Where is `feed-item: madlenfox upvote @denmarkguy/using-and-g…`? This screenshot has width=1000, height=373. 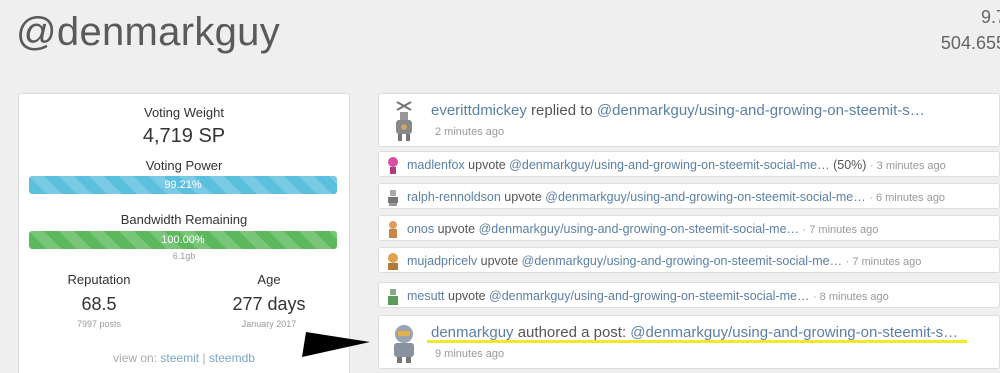 feed-item: madlenfox upvote @denmarkguy/using-and-g… is located at coordinates (689, 164).